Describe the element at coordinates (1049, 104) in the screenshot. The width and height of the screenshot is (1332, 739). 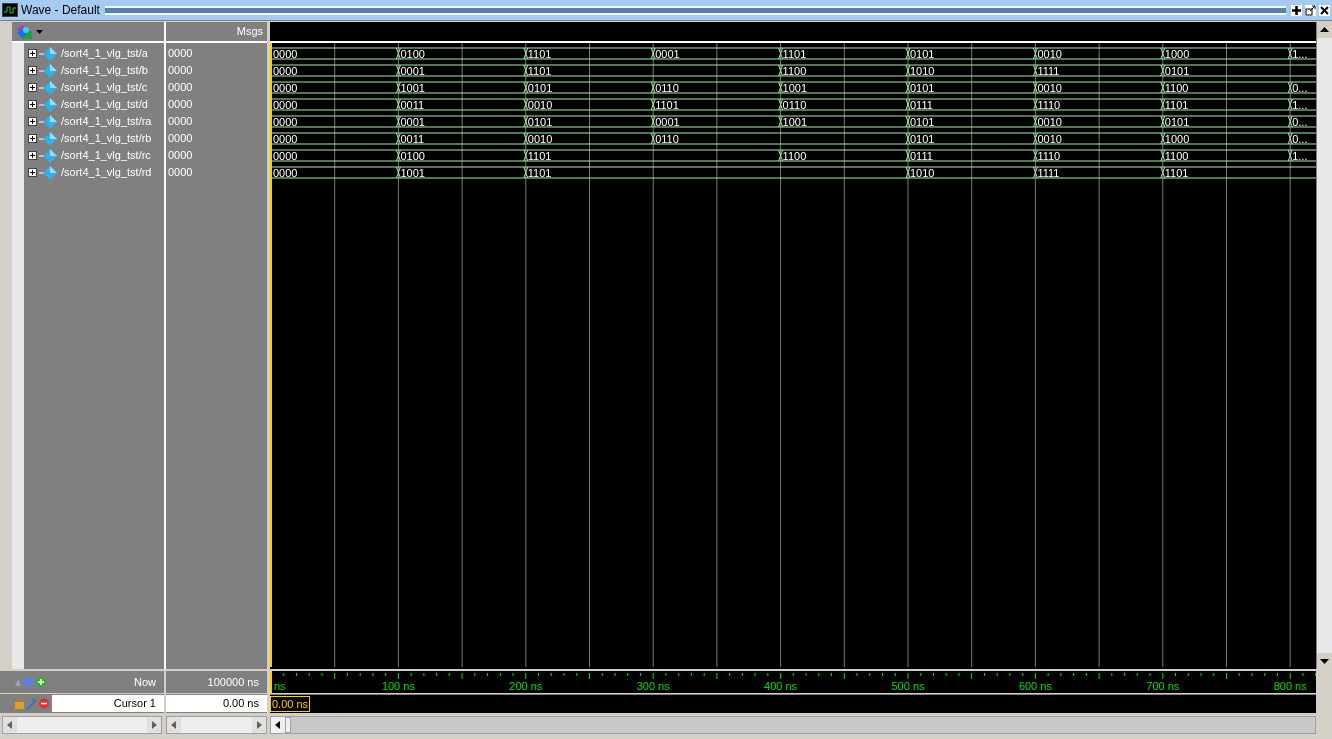
I see `bus-value: 1110` at that location.